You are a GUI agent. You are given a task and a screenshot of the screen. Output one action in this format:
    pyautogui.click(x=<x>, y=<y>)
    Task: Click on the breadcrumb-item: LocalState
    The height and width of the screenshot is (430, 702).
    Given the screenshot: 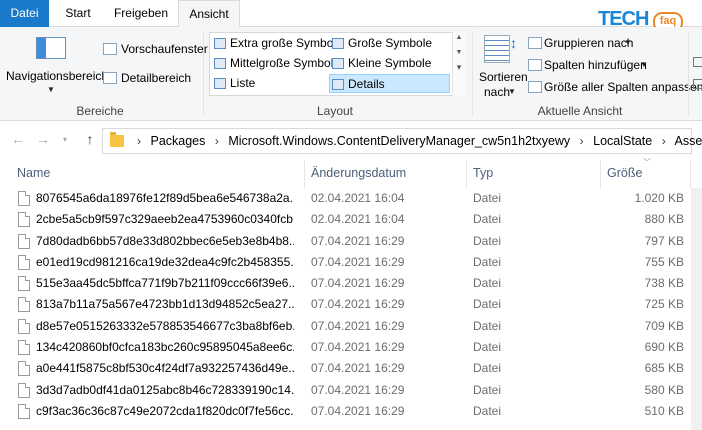 What is the action you would take?
    pyautogui.click(x=622, y=141)
    